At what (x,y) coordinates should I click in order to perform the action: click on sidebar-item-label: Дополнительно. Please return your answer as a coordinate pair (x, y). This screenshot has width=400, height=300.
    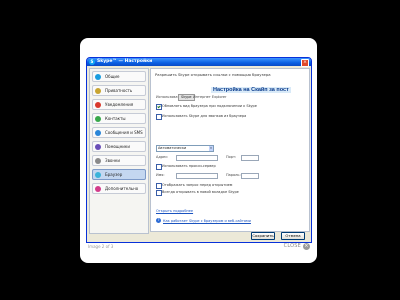
    Looking at the image, I should click on (122, 188).